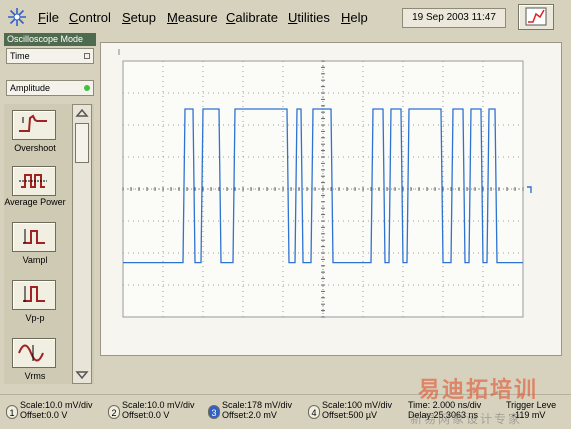 Image resolution: width=571 pixels, height=429 pixels. I want to click on amplitude-dropdown: Amplitude, so click(50, 88).